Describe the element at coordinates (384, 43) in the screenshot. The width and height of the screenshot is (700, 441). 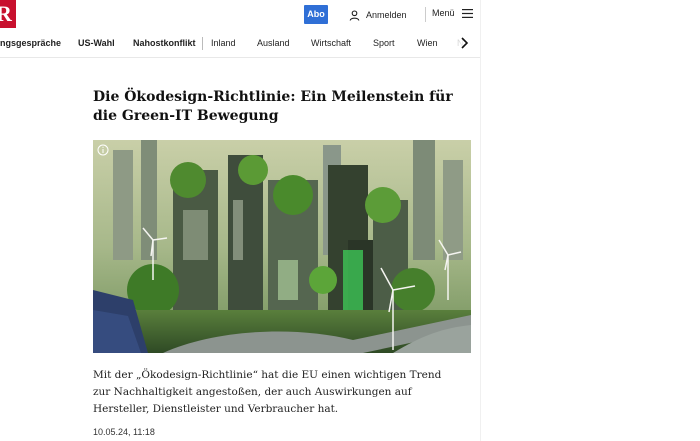
I see `nav-item-sport: Sport` at that location.